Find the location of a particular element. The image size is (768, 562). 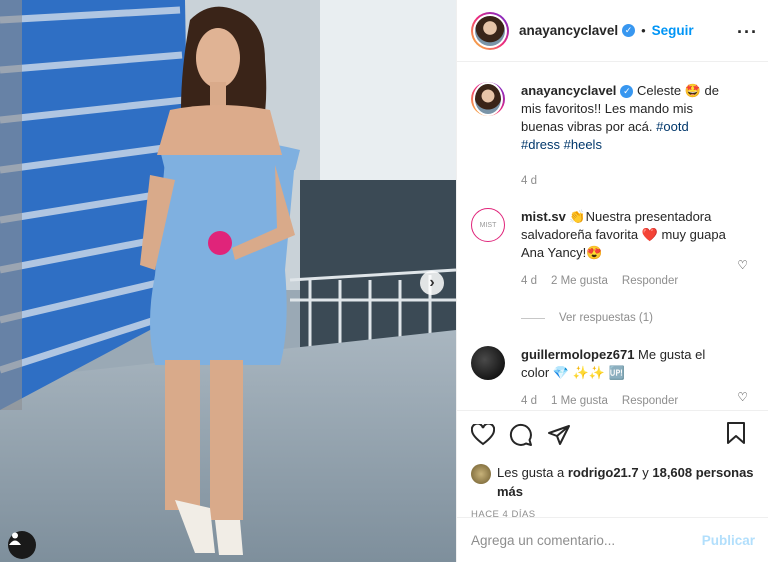

share-icon is located at coordinates (559, 435).